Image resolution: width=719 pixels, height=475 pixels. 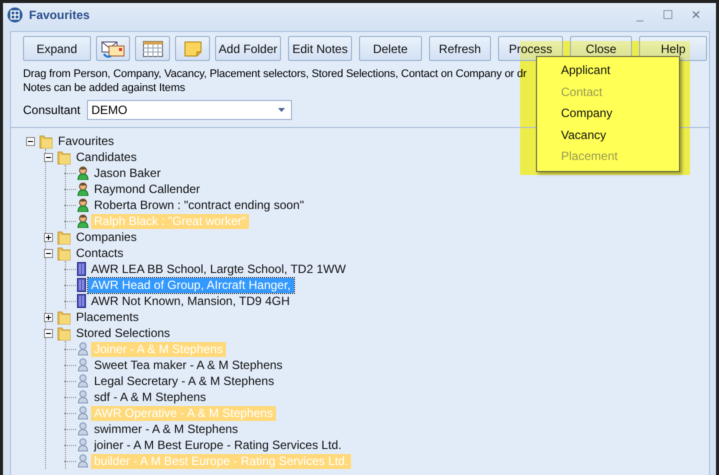 What do you see at coordinates (150, 397) in the screenshot?
I see `tree-item: sdf - A & M Stephens` at bounding box center [150, 397].